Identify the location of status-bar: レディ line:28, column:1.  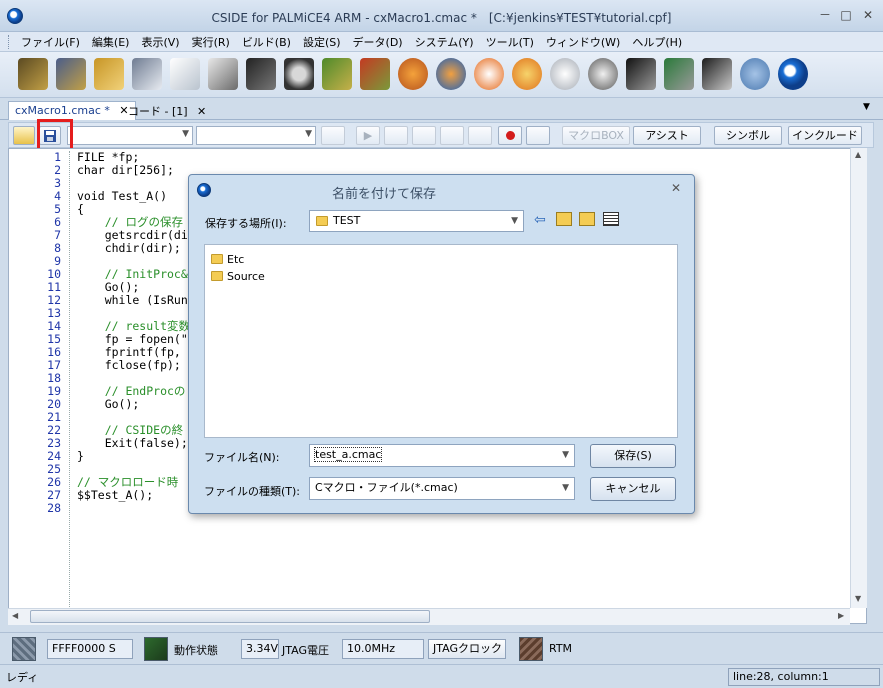
(441, 676).